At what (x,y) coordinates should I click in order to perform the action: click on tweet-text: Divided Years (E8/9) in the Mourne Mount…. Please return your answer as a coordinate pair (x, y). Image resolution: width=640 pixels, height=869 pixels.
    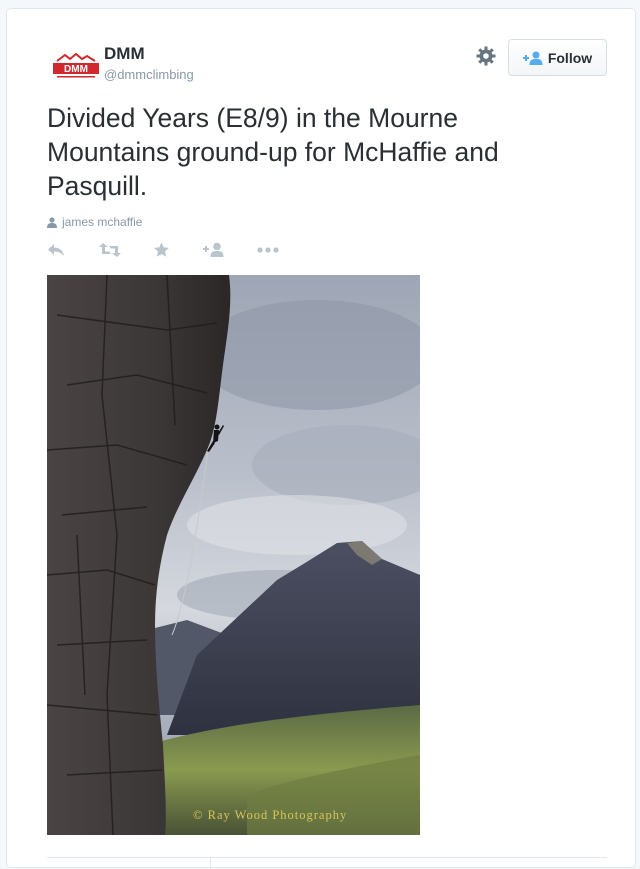
    Looking at the image, I should click on (273, 152).